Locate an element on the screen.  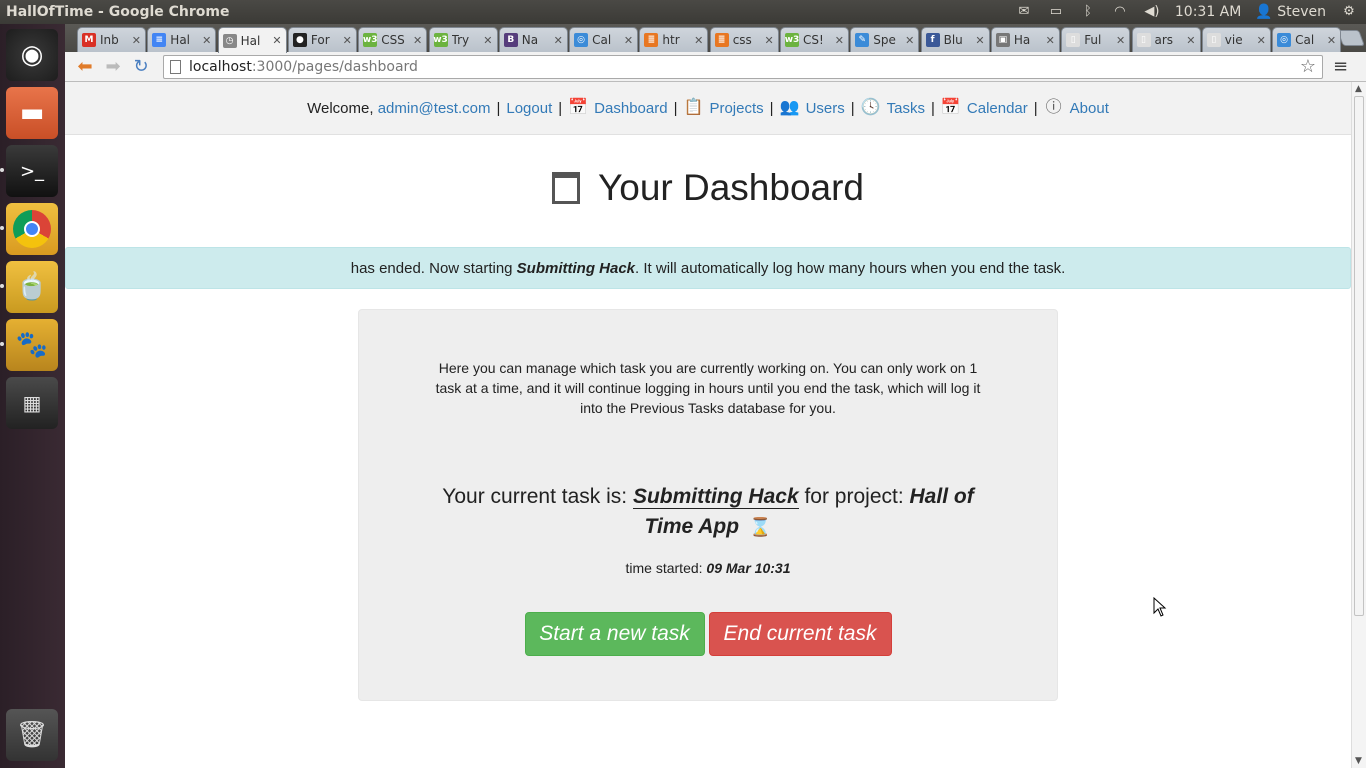
workspace-switcher-icon: ▦ is located at coordinates (32, 403).